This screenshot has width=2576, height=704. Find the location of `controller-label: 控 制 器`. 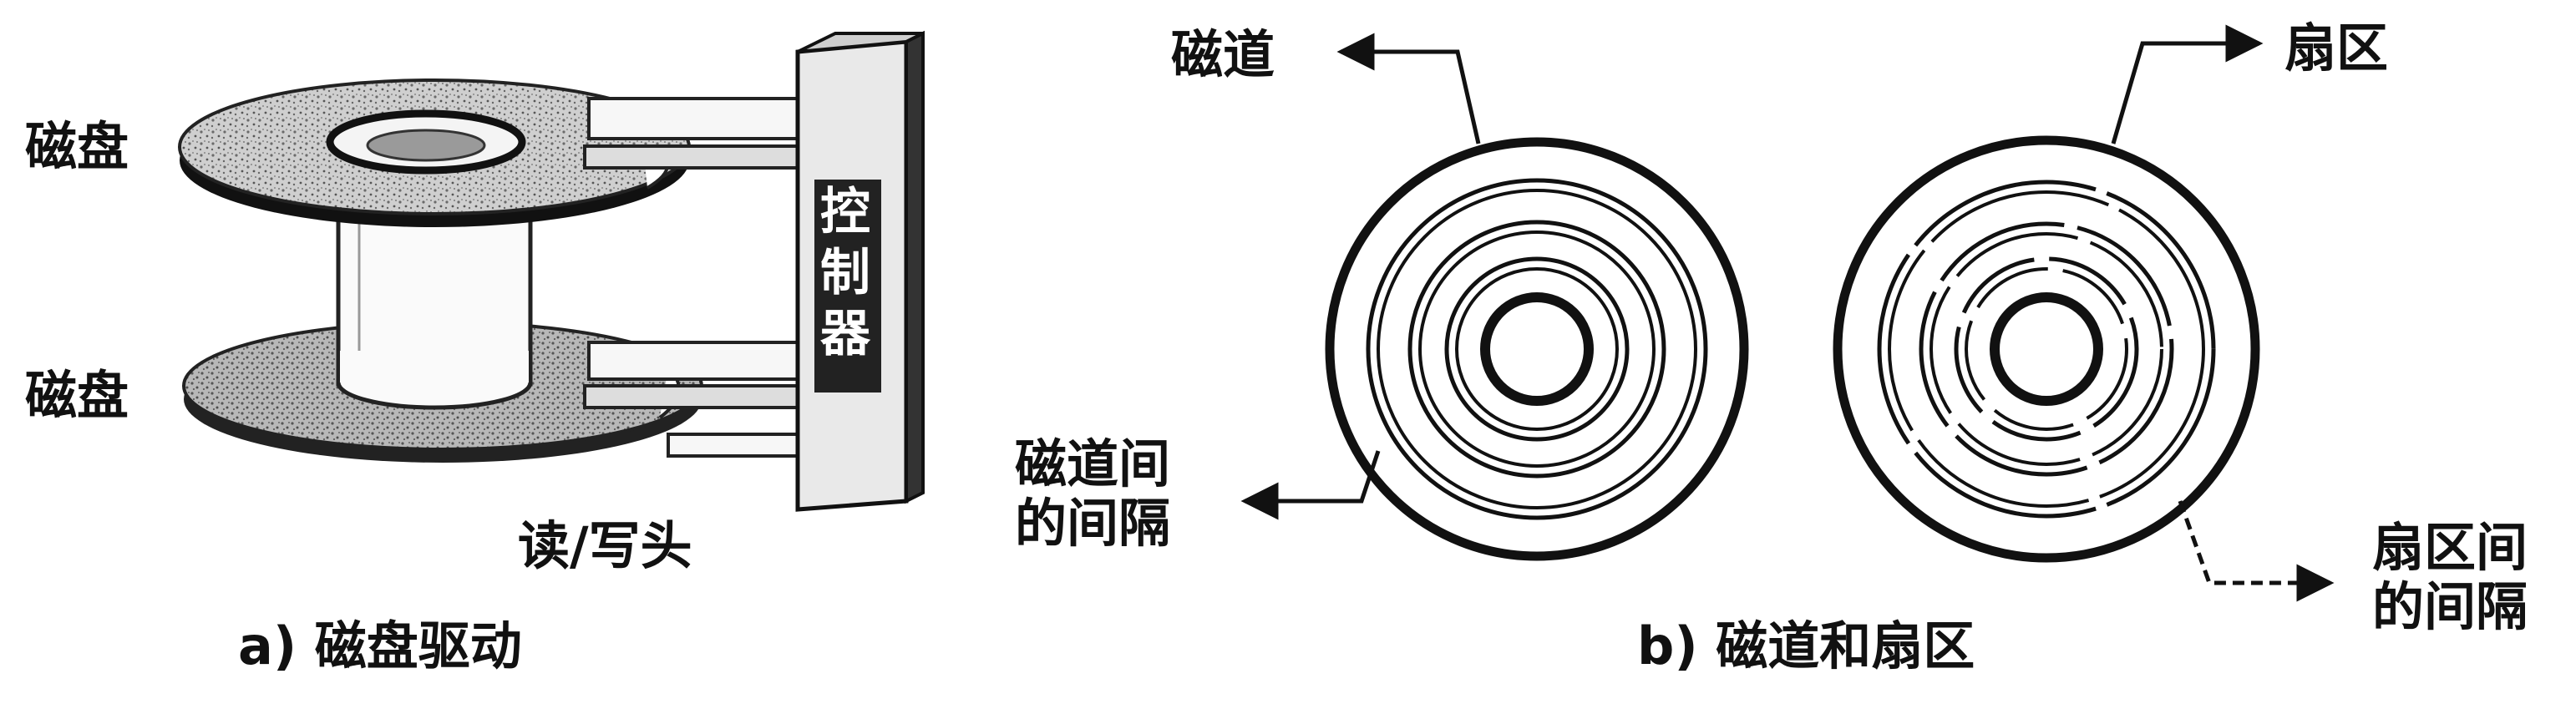

controller-label: 控 制 器 is located at coordinates (845, 274).